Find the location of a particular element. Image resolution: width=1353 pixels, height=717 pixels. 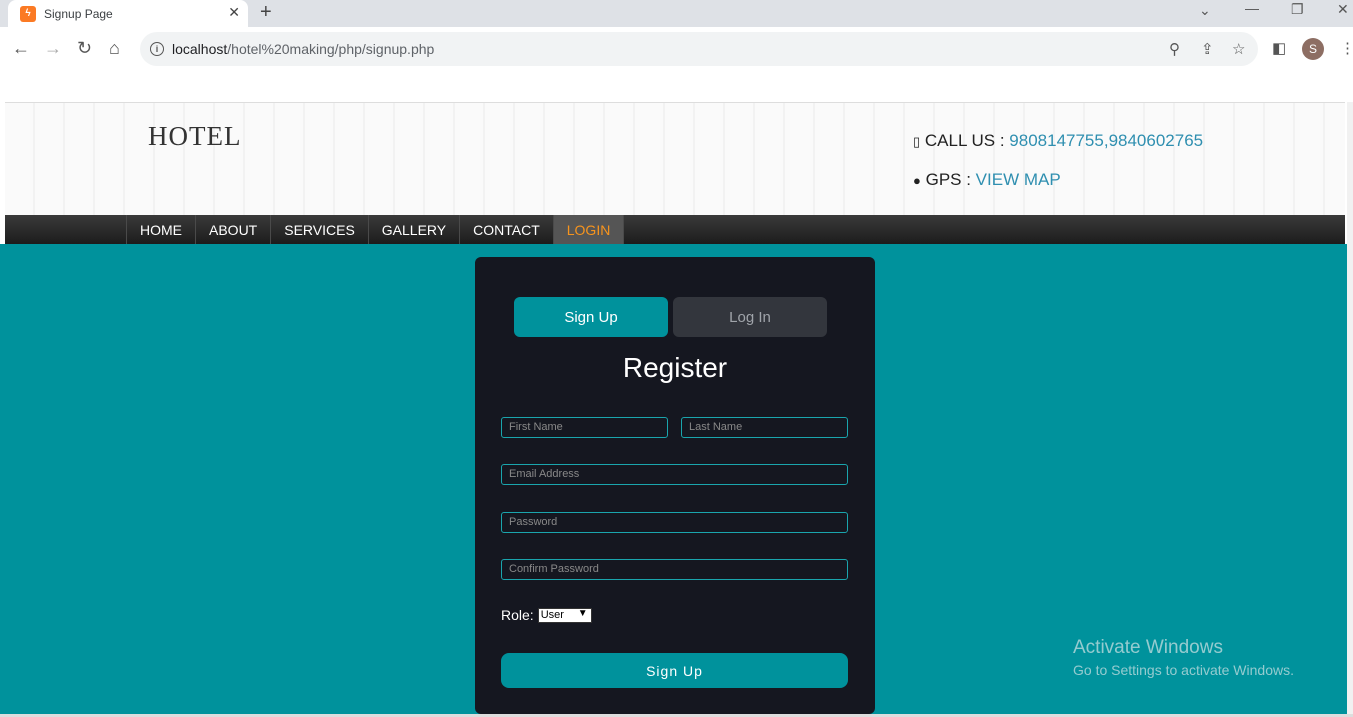

email-input: Email Address is located at coordinates (674, 474).